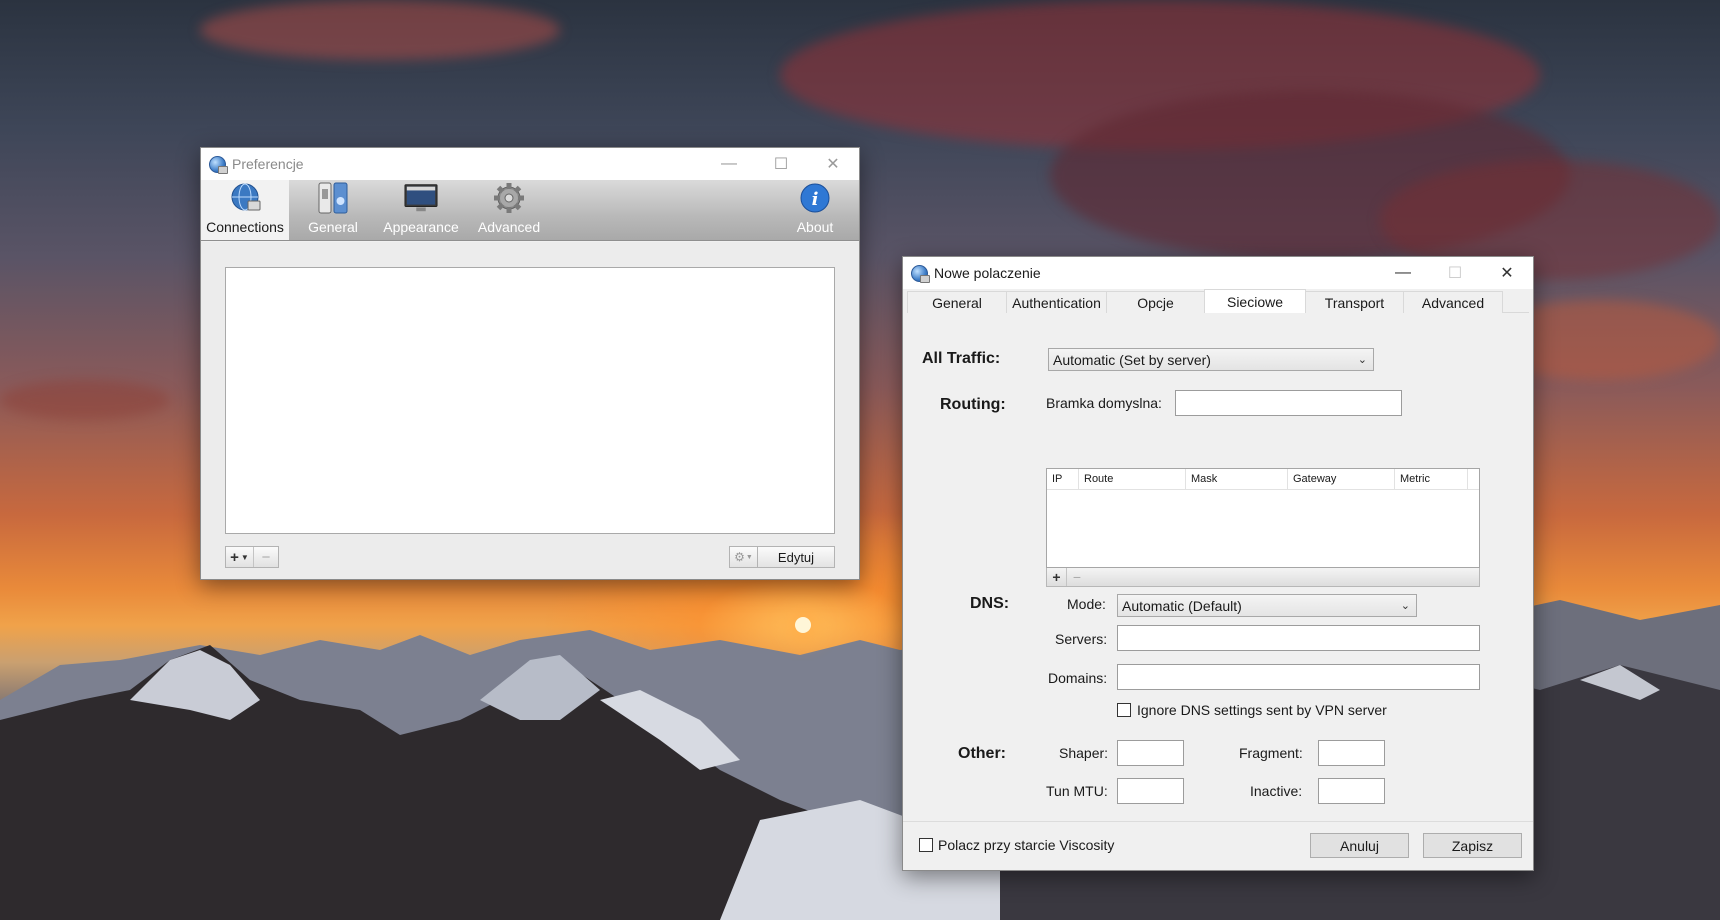  I want to click on routes-table-header: IP Route Mask Gateway Metric, so click(1263, 479).